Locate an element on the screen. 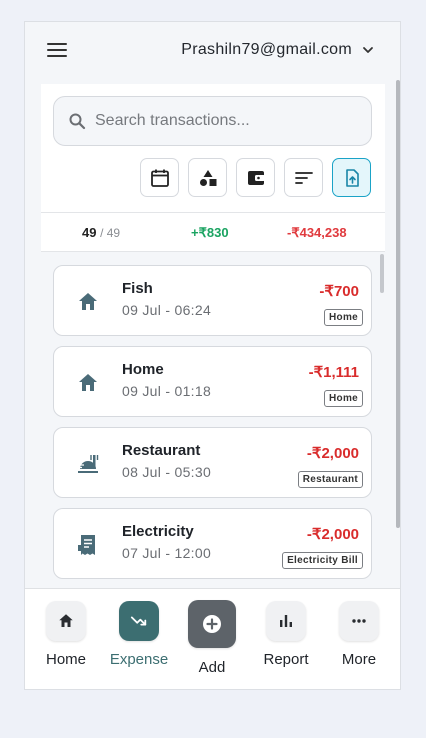 Image resolution: width=426 pixels, height=738 pixels. category-badge: Restaurant is located at coordinates (330, 479).